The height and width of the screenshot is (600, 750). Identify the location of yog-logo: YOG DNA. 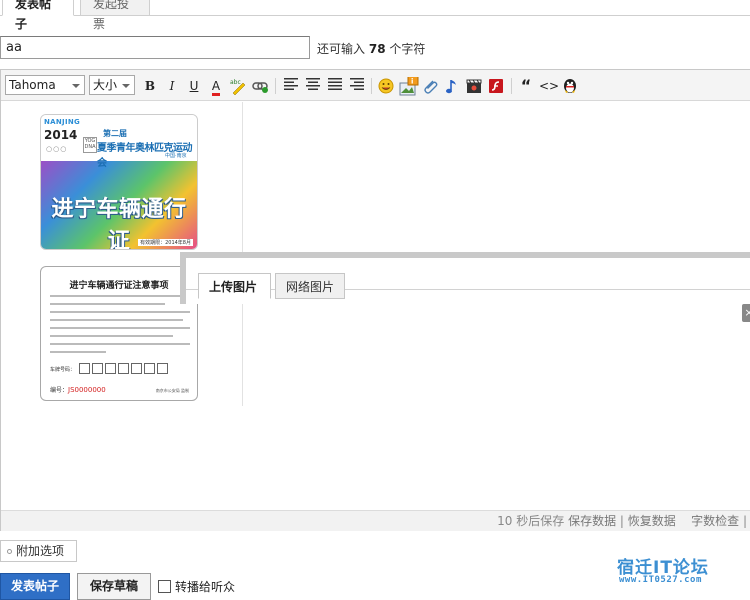
(90, 145).